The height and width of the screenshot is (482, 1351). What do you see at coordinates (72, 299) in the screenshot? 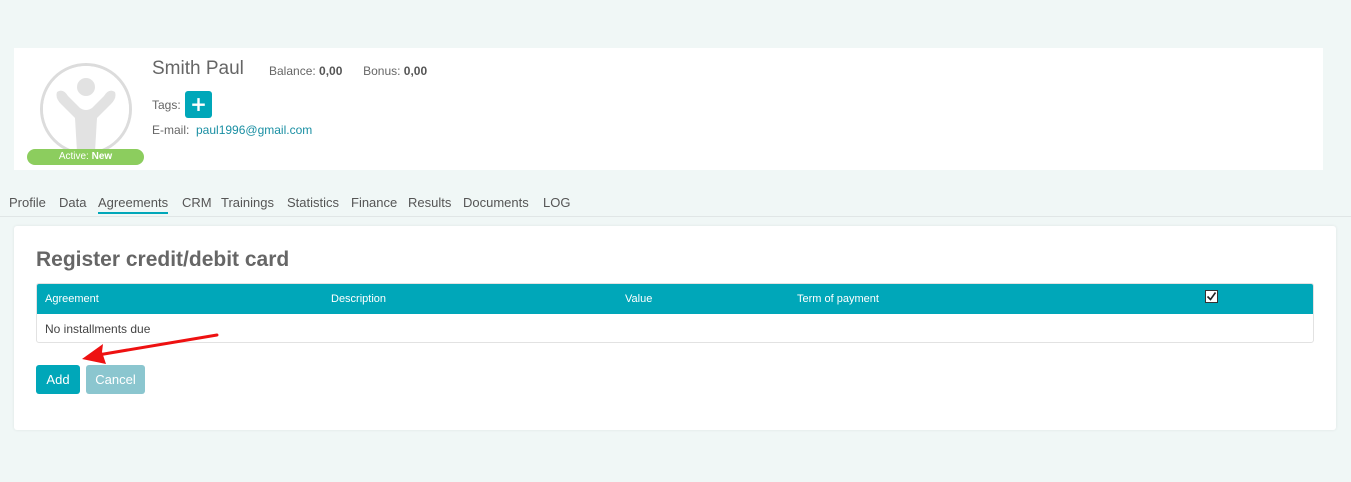
I see `column-header-agreement: Agreement` at bounding box center [72, 299].